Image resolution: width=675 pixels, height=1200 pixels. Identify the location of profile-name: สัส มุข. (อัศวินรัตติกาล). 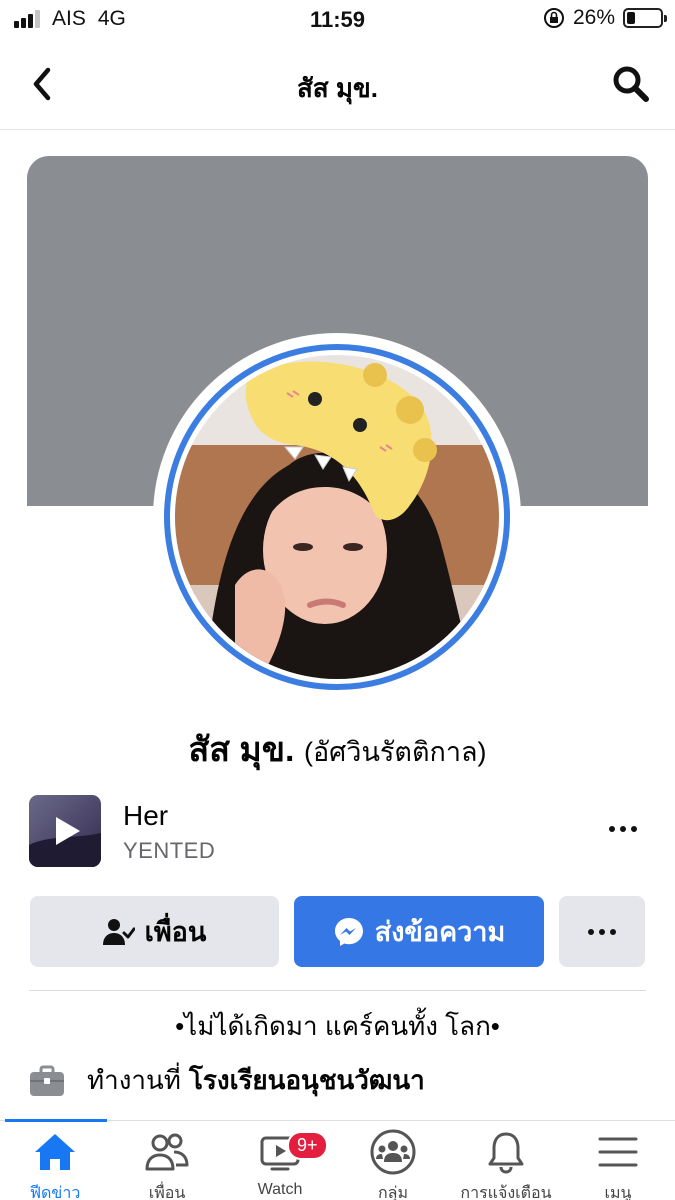
(337, 749).